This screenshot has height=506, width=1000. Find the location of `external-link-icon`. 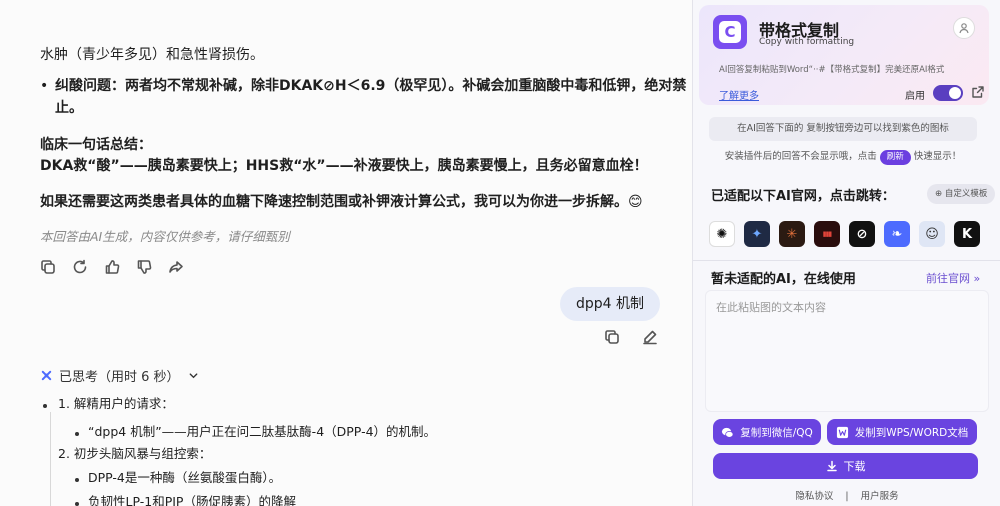

external-link-icon is located at coordinates (978, 93).